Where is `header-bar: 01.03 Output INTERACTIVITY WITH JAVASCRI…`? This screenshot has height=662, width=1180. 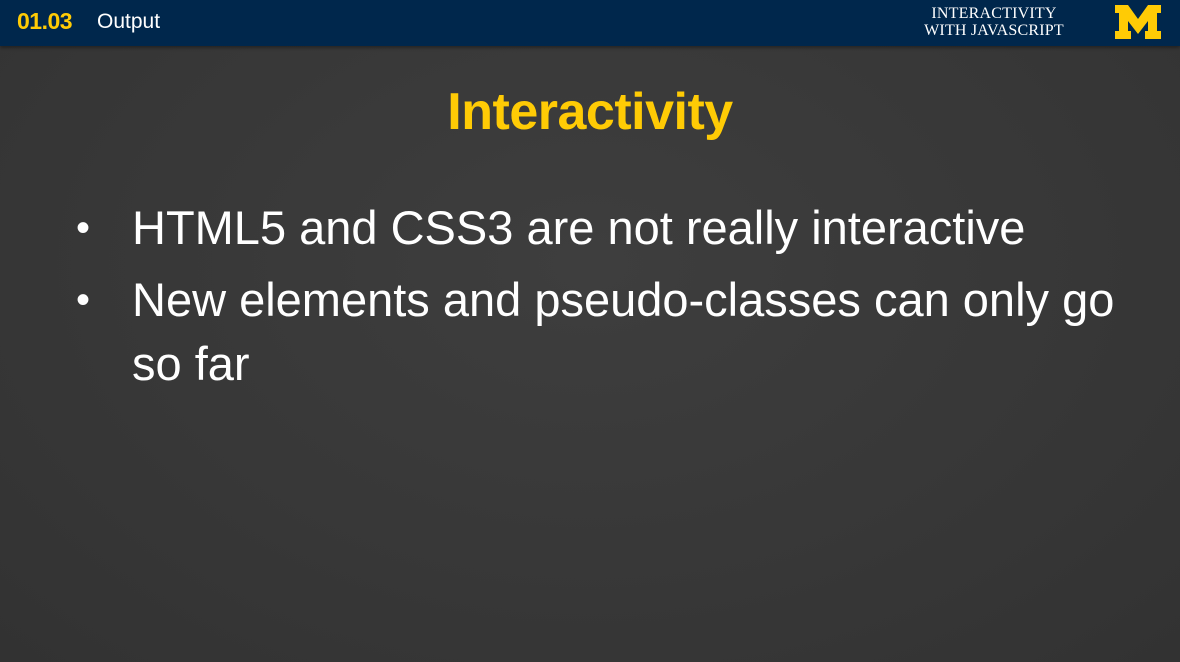
header-bar: 01.03 Output INTERACTIVITY WITH JAVASCRI… is located at coordinates (590, 23).